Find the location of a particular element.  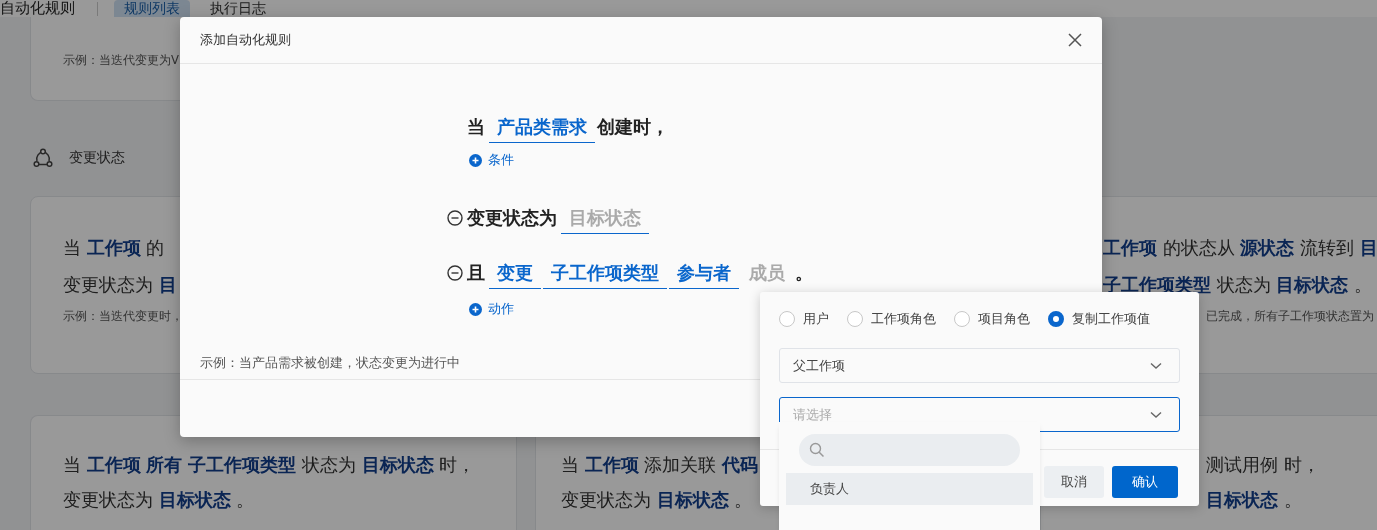

close-icon is located at coordinates (1075, 40).